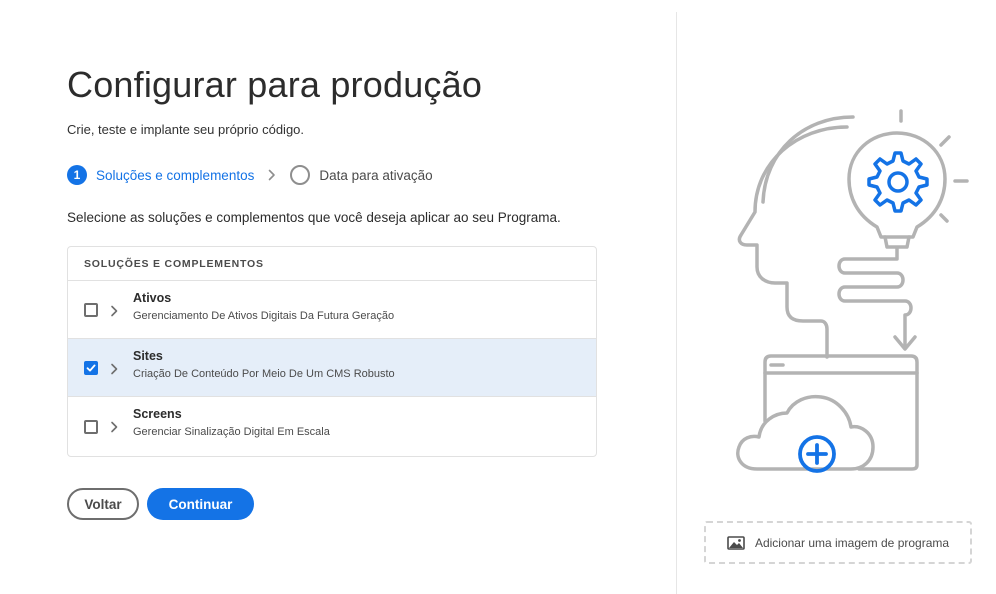 Image resolution: width=996 pixels, height=594 pixels. I want to click on row-description: Gerenciar Sinalização Digital Em Escala, so click(231, 432).